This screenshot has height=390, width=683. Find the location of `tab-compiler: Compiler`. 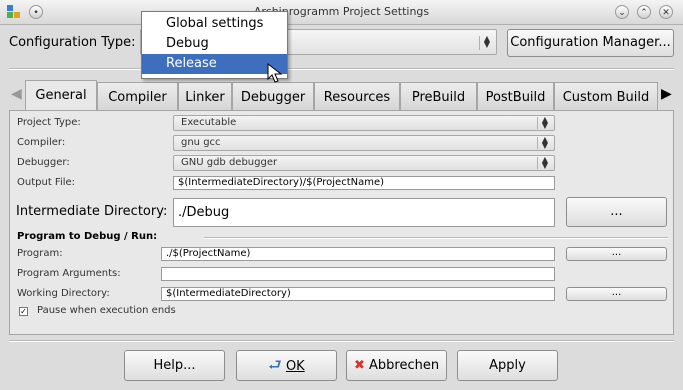

tab-compiler: Compiler is located at coordinates (137, 96).